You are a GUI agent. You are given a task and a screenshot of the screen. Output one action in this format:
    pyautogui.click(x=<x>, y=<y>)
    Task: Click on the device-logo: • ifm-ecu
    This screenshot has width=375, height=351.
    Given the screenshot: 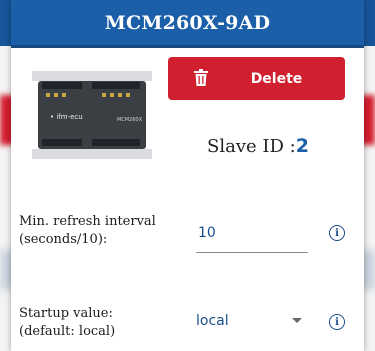 What is the action you would take?
    pyautogui.click(x=66, y=117)
    